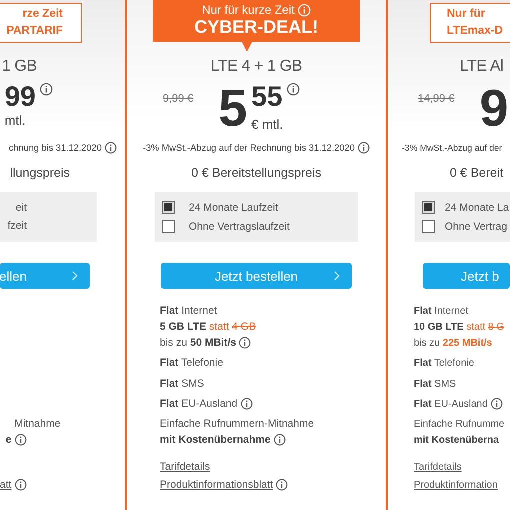 The image size is (510, 510). I want to click on feature-text: Einfache Rufnumme, so click(459, 424).